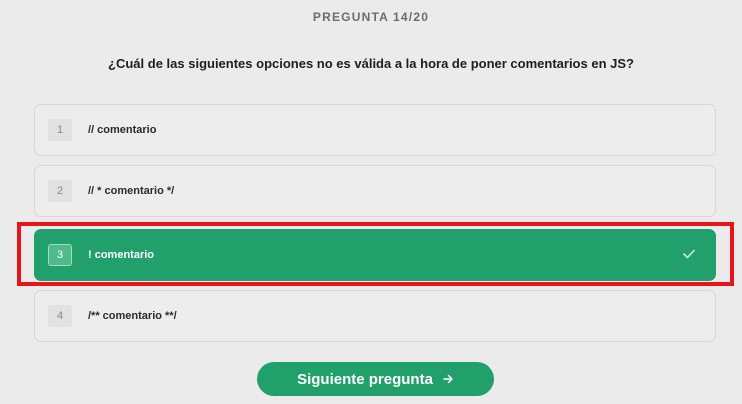 The image size is (742, 404). What do you see at coordinates (371, 17) in the screenshot?
I see `question-counter: PREGUNTA 14/20` at bounding box center [371, 17].